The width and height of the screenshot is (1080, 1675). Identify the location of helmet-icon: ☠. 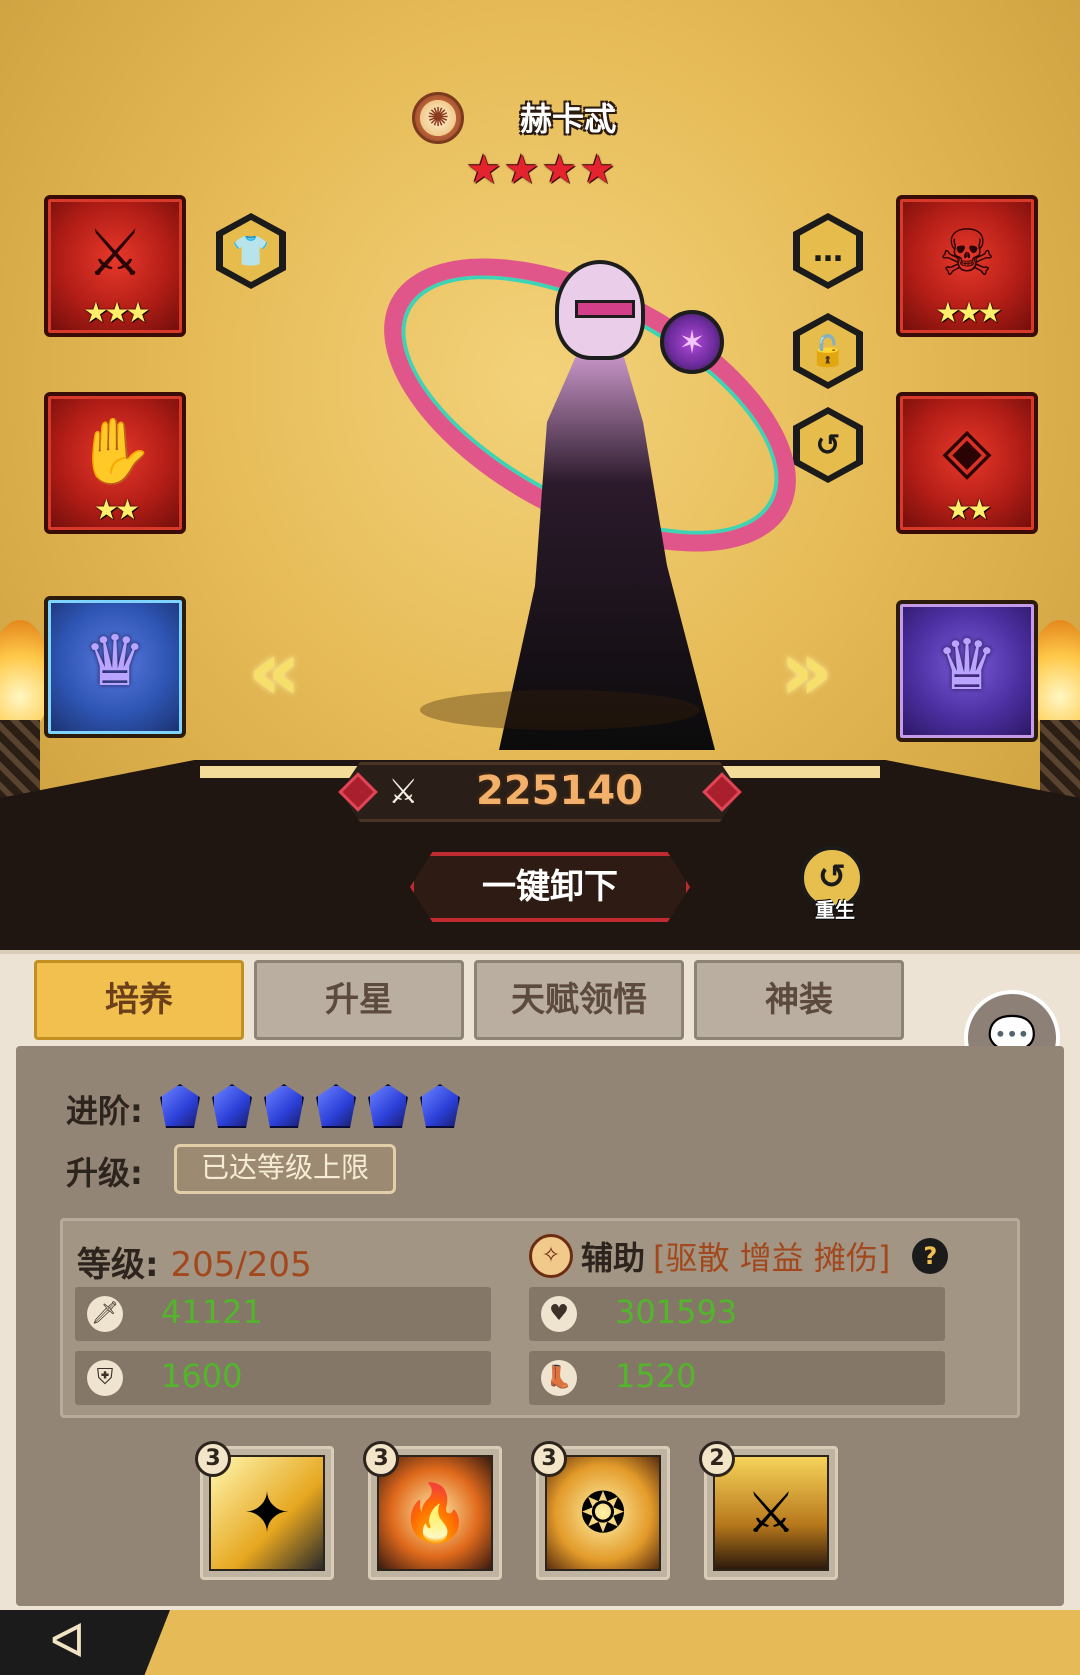
(967, 254).